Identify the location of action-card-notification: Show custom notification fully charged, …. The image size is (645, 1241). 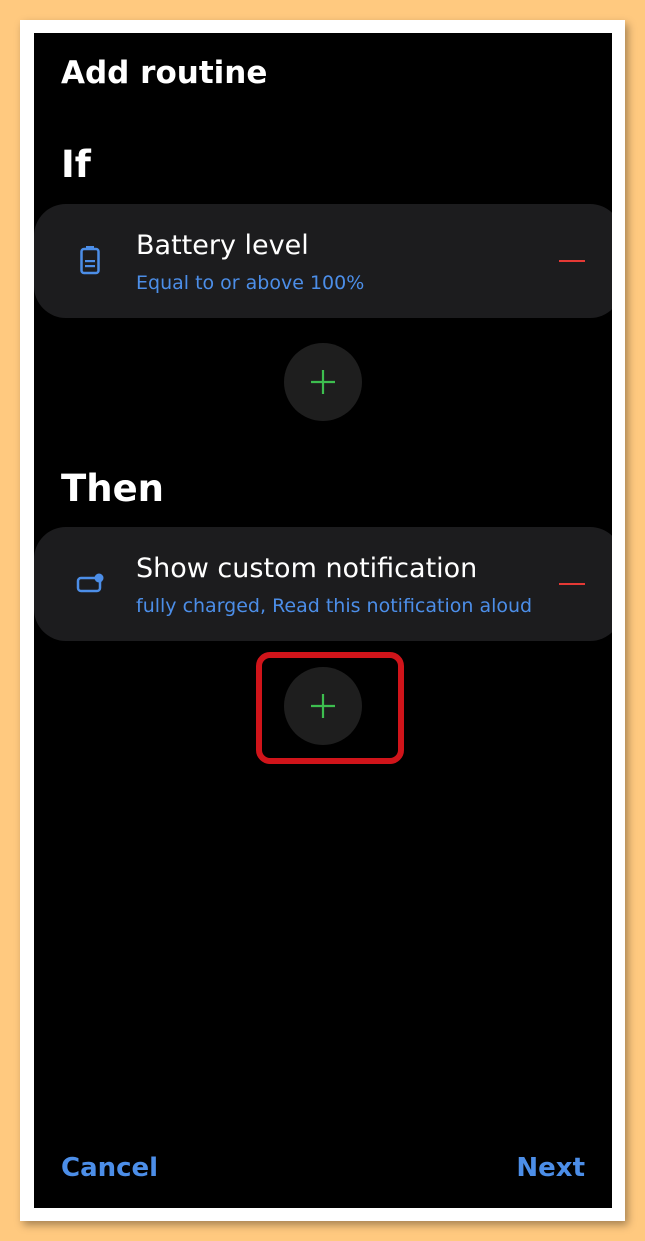
(323, 584).